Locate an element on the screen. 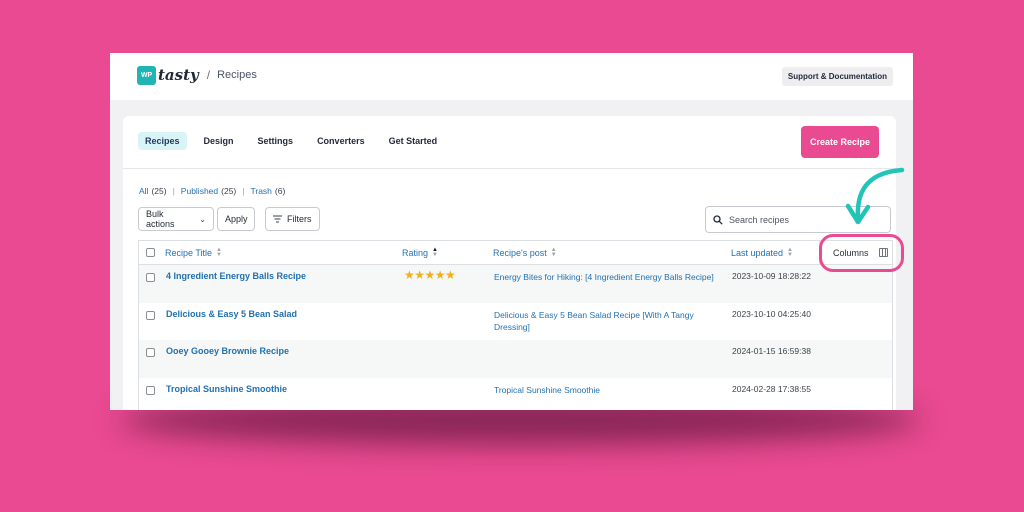 The width and height of the screenshot is (1024, 512). filters-label: Filters is located at coordinates (299, 219).